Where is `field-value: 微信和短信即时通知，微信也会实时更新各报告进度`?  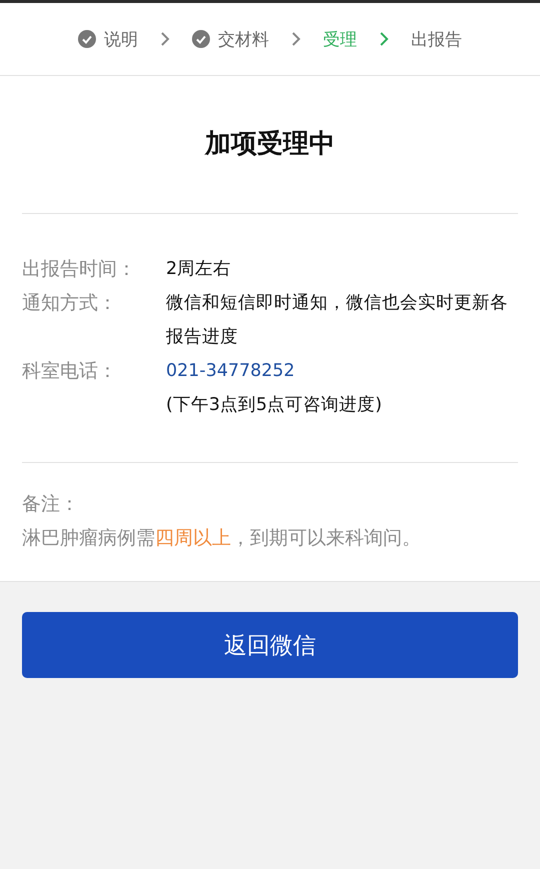 field-value: 微信和短信即时通知，微信也会实时更新各报告进度 is located at coordinates (337, 320).